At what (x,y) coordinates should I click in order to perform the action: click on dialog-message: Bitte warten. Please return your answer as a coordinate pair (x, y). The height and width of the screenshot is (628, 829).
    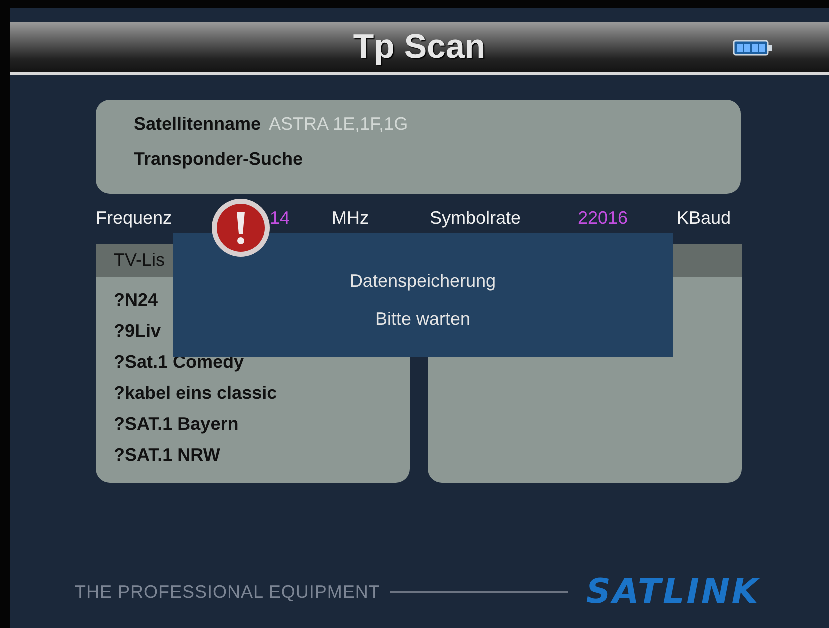
    Looking at the image, I should click on (423, 319).